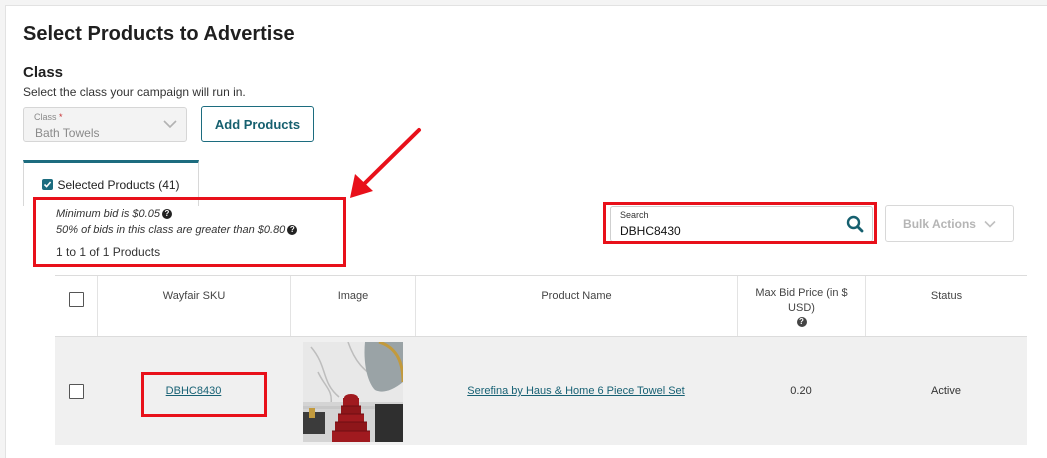 This screenshot has height=458, width=1047. What do you see at coordinates (353, 392) in the screenshot?
I see `product-image` at bounding box center [353, 392].